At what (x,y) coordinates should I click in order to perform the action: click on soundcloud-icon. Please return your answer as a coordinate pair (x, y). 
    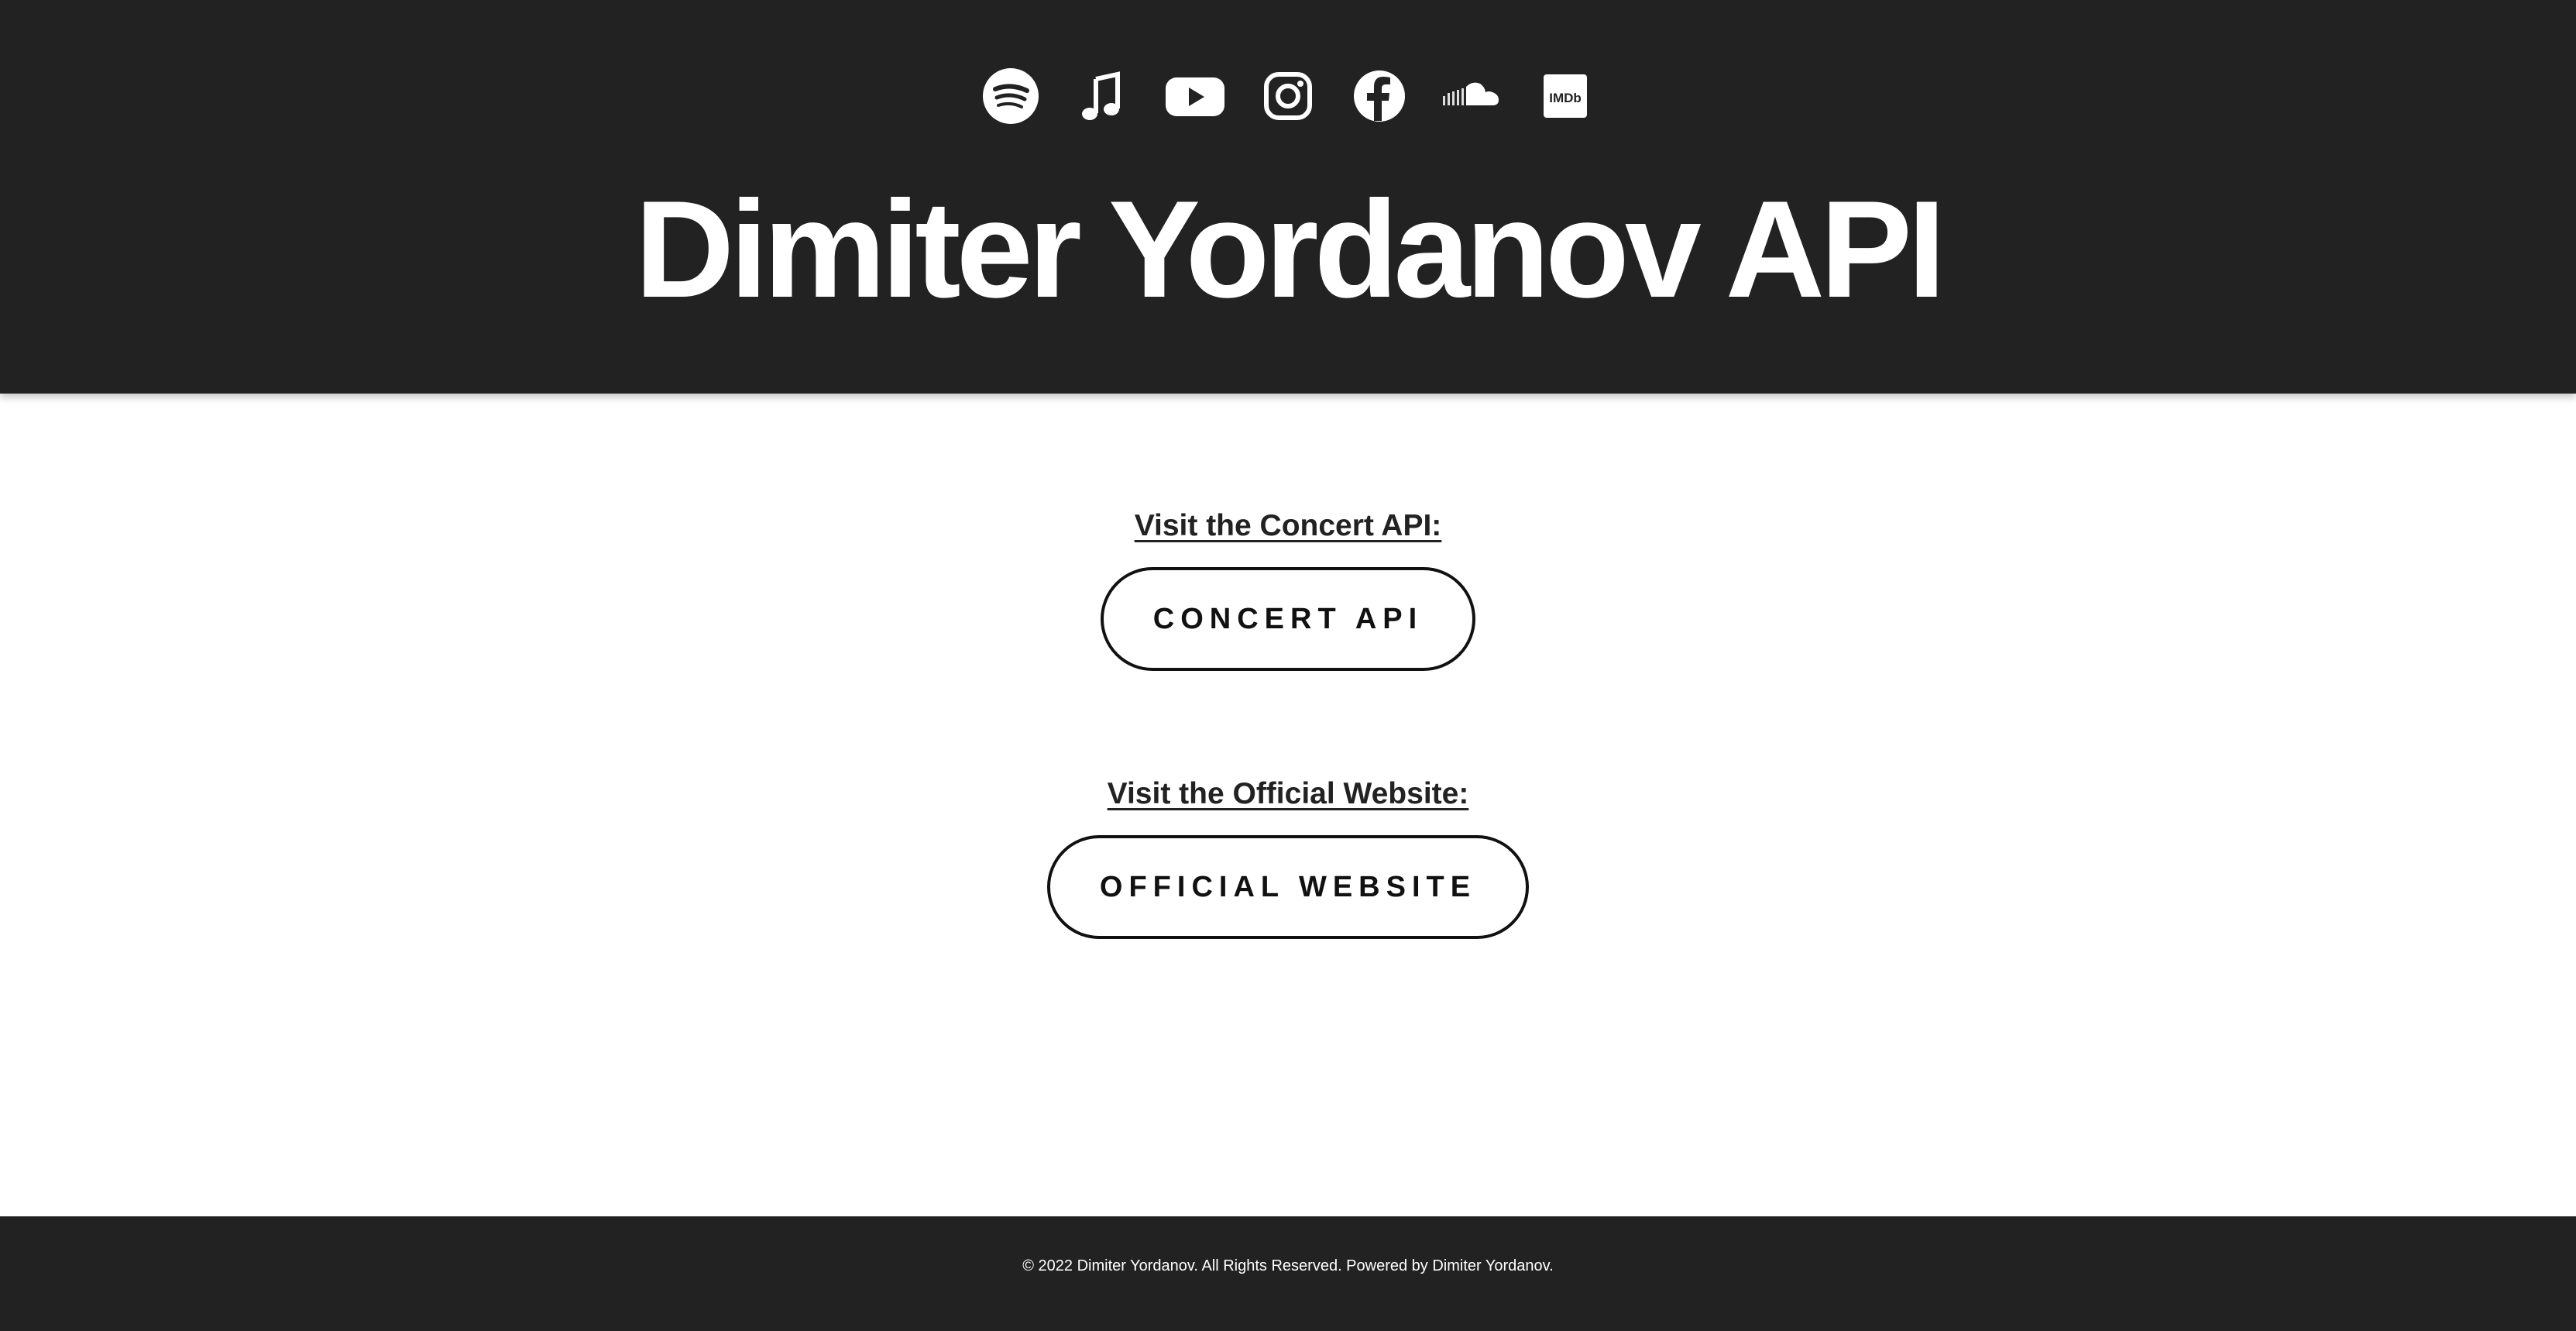
    Looking at the image, I should click on (1472, 96).